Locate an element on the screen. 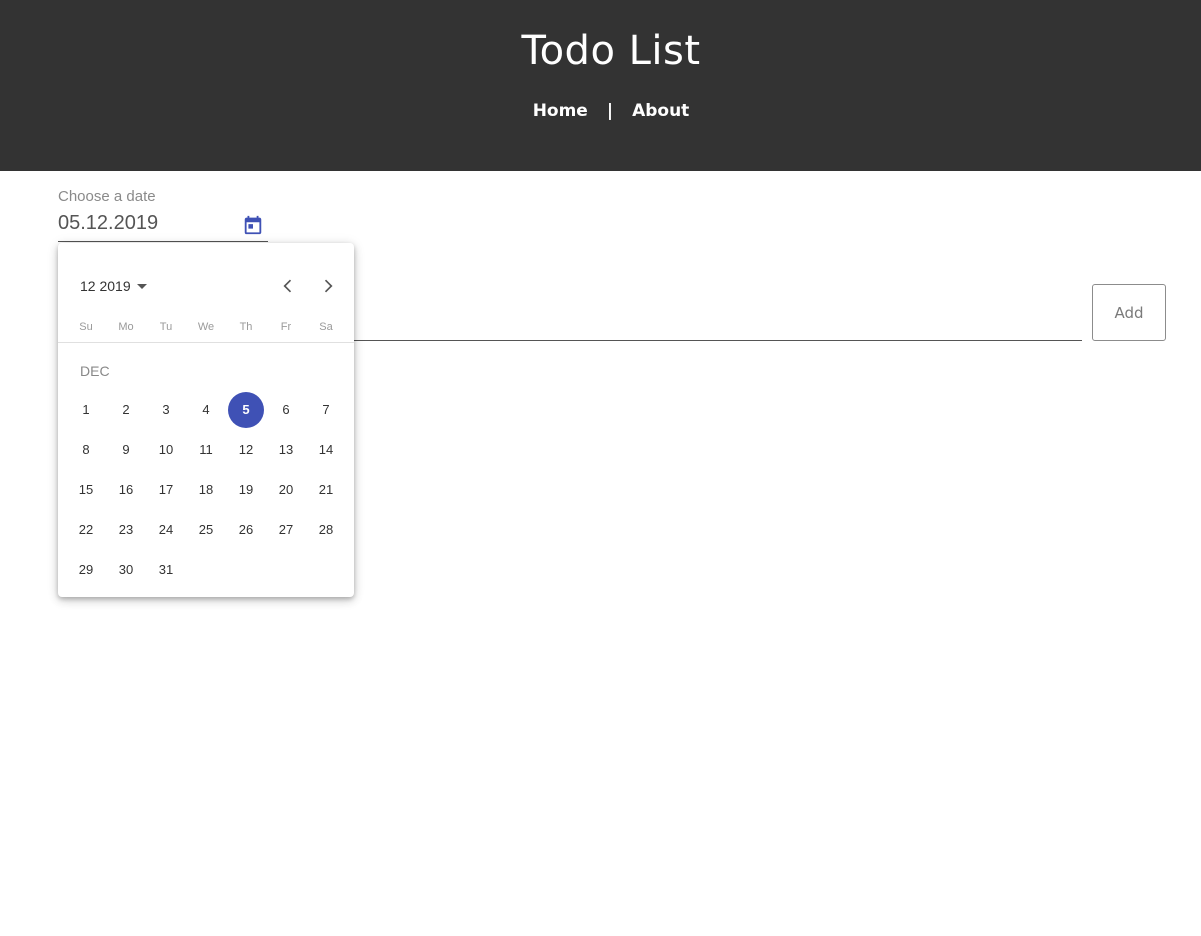 This screenshot has width=1201, height=936. weekday-we: We is located at coordinates (206, 327).